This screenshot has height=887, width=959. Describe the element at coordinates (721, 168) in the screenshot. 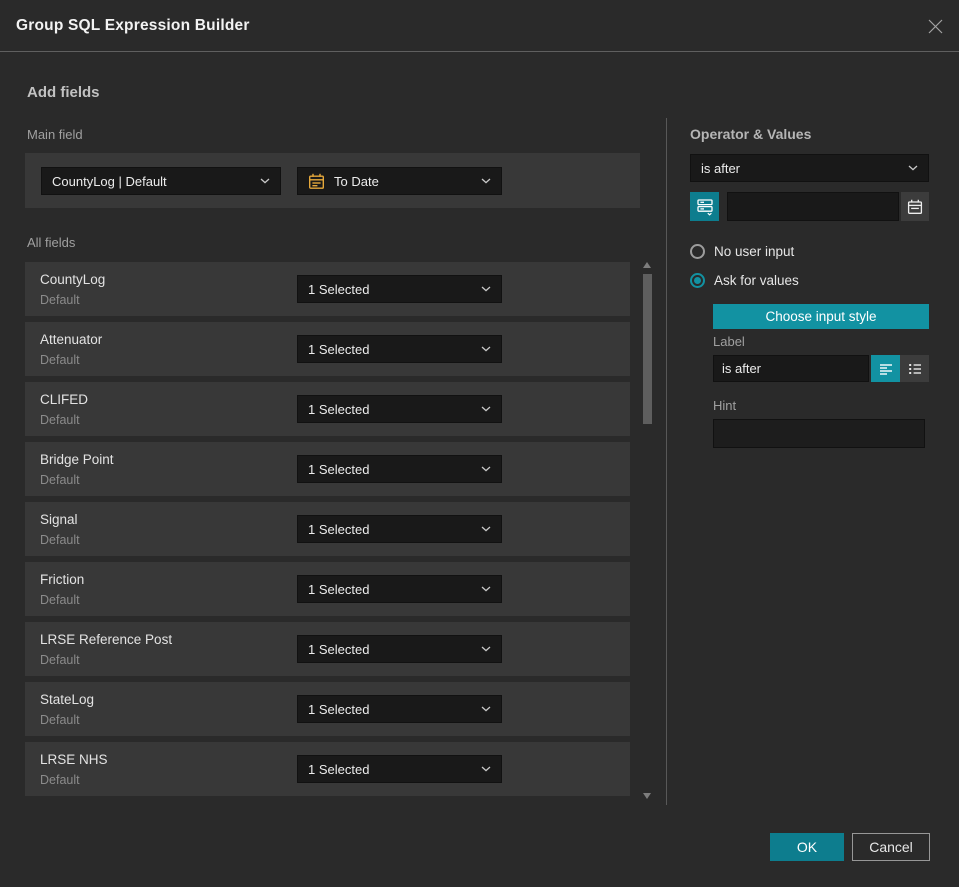

I see `operator-select-value: is after` at that location.